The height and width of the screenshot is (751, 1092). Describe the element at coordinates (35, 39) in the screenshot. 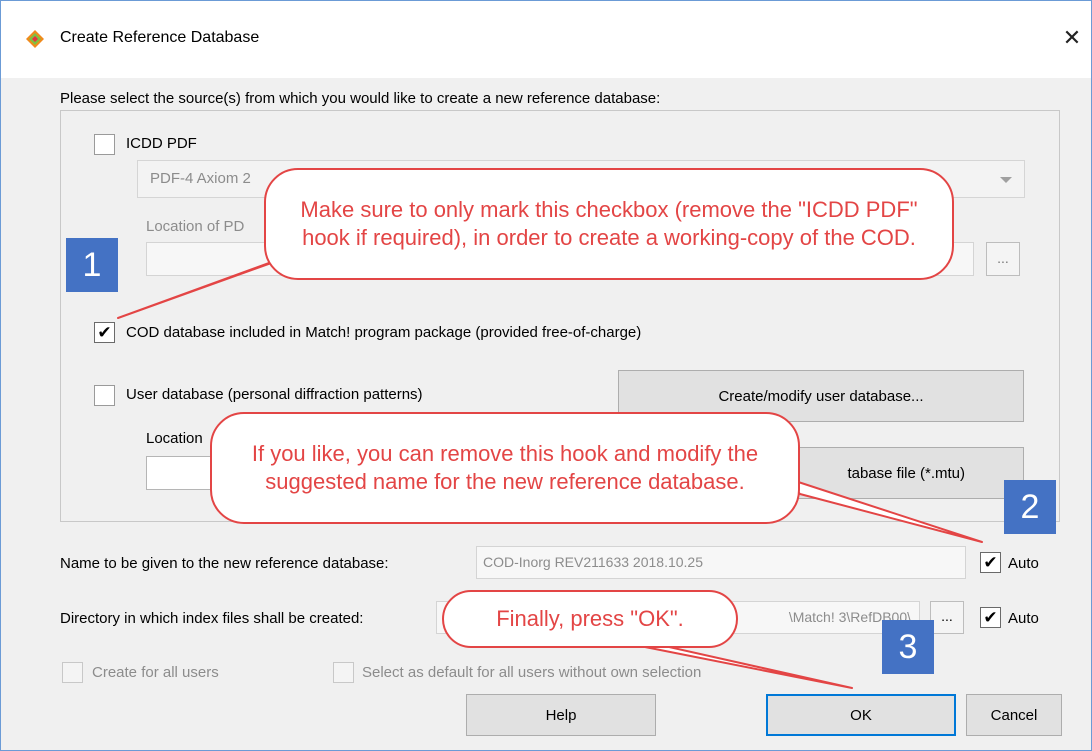

I see `app-icon` at that location.